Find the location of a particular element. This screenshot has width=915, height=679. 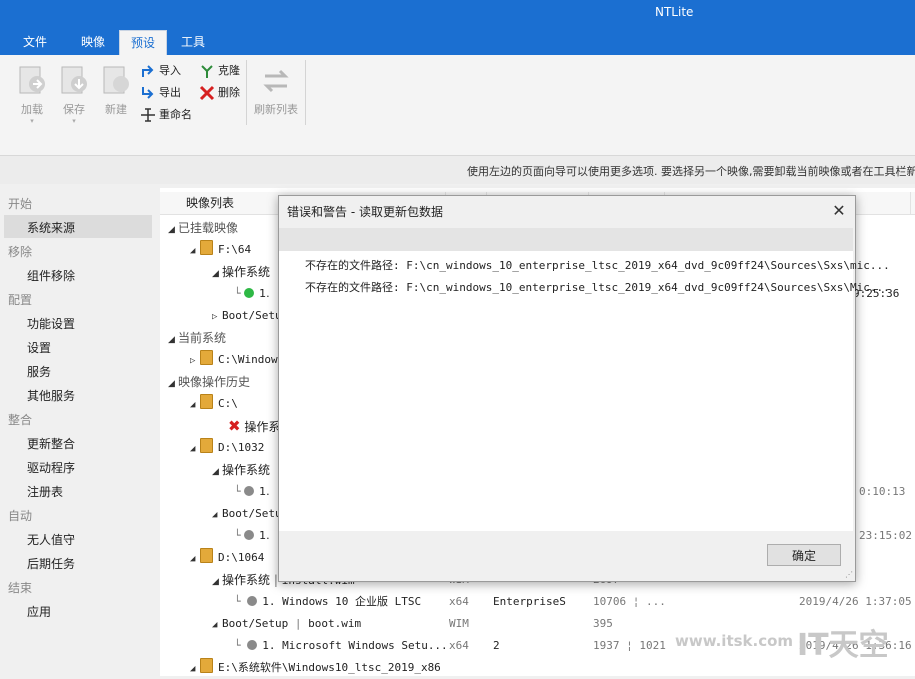

tree-item-c: ◢ C:\ is located at coordinates (214, 404).